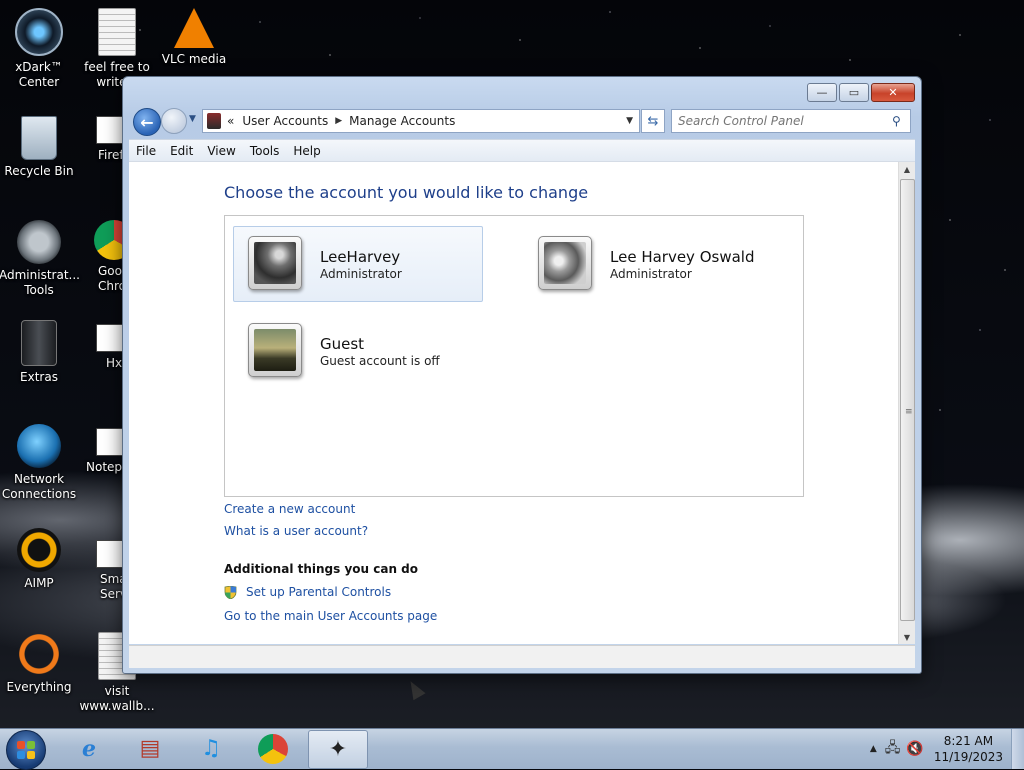 The height and width of the screenshot is (770, 1024). What do you see at coordinates (39, 654) in the screenshot?
I see `everything-icon` at bounding box center [39, 654].